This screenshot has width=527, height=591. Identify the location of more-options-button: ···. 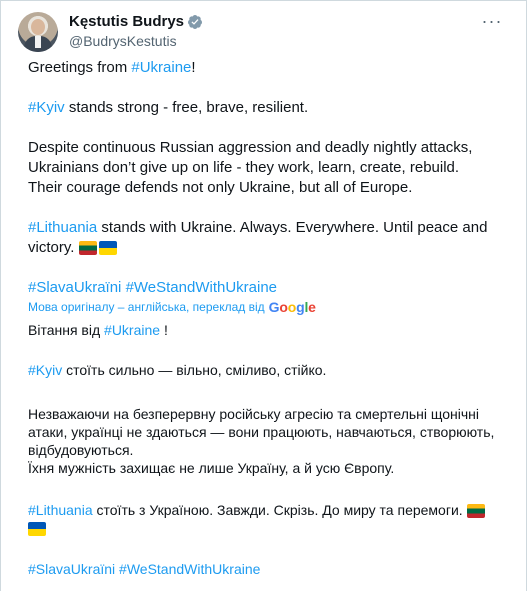
(492, 21).